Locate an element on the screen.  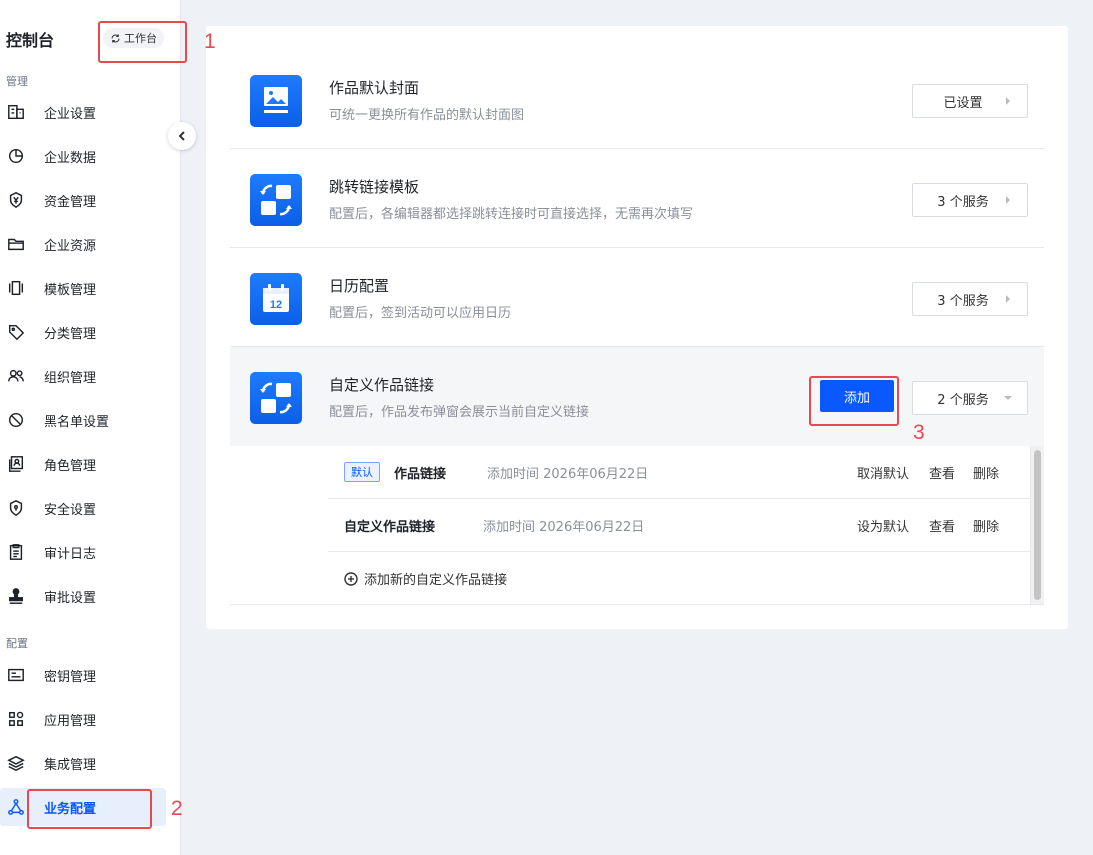
list-scrollbar is located at coordinates (1037, 525).